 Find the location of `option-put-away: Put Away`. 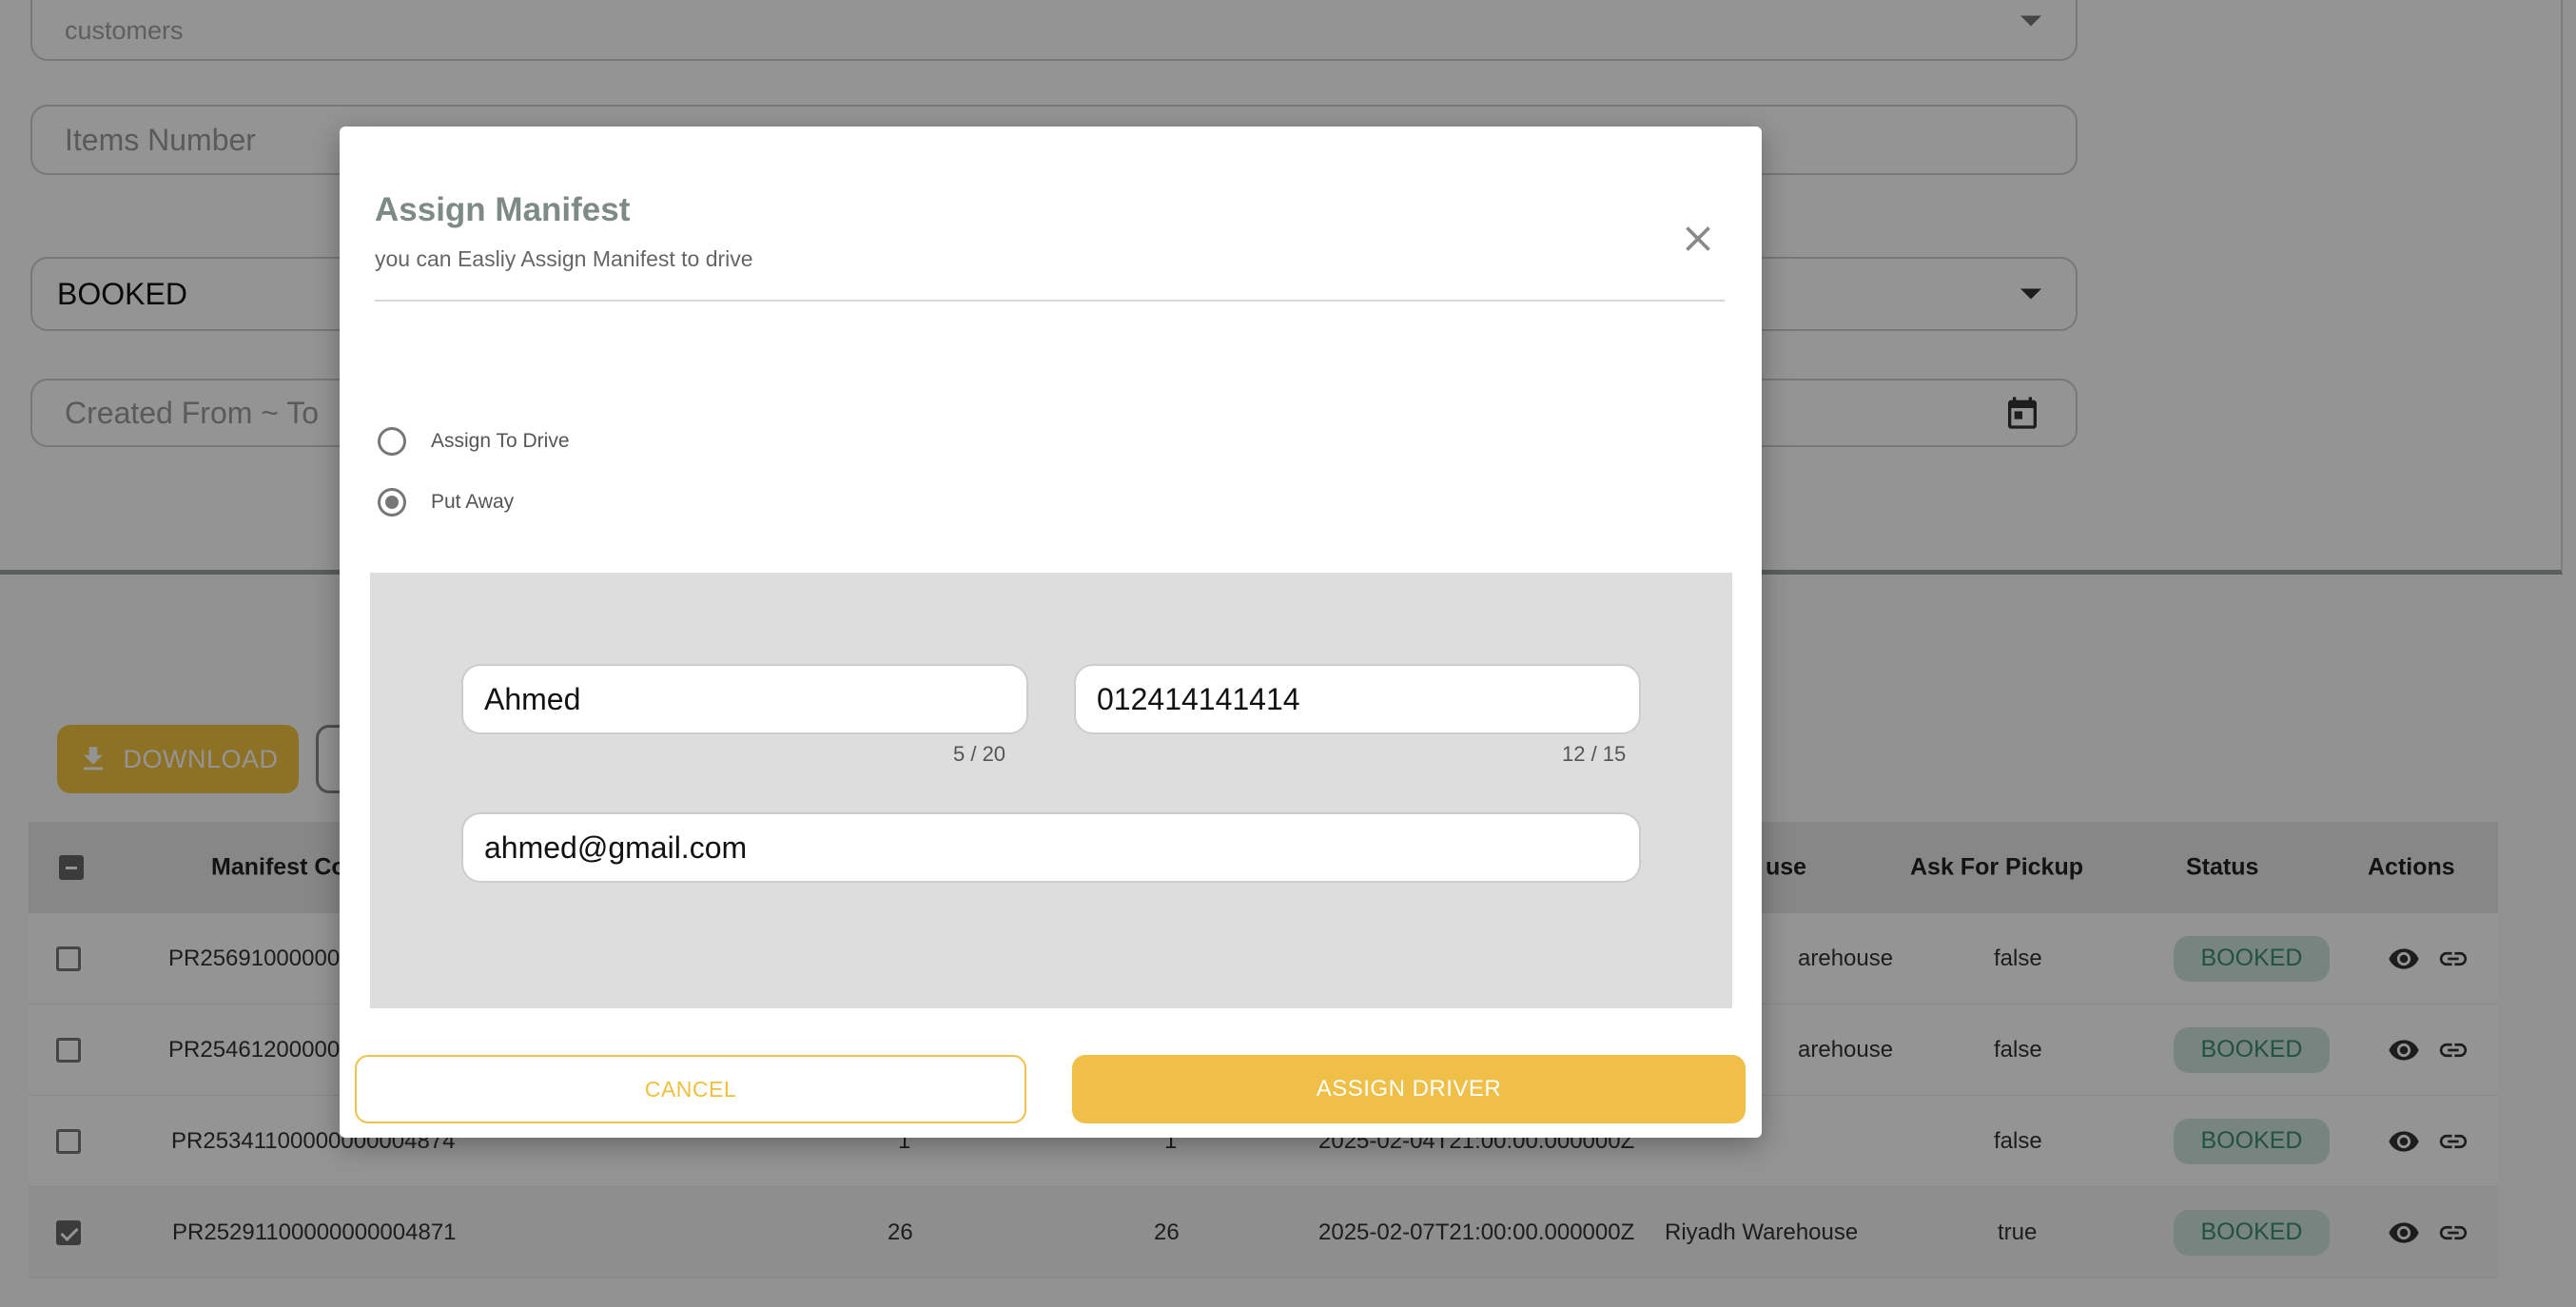

option-put-away: Put Away is located at coordinates (446, 502).